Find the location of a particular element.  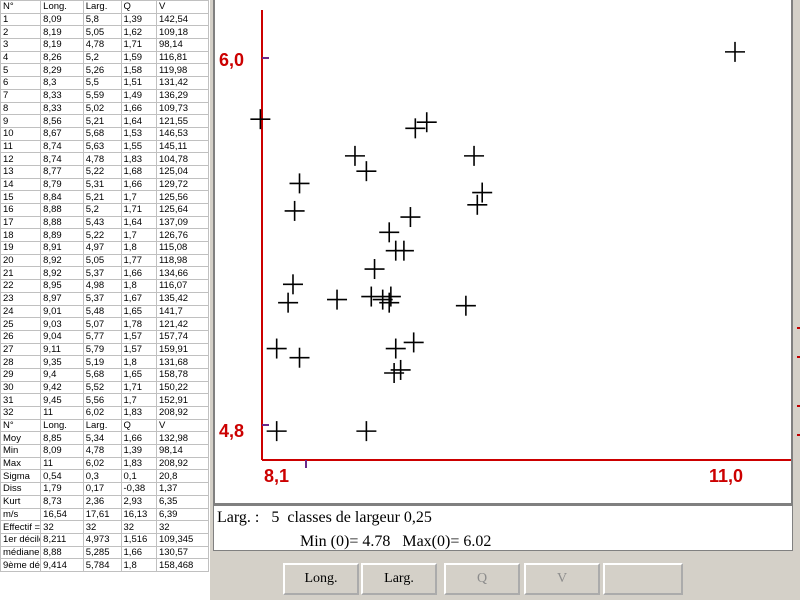

grid-row: 18 8,89 5,22 1,7 126,76 is located at coordinates (105, 235).